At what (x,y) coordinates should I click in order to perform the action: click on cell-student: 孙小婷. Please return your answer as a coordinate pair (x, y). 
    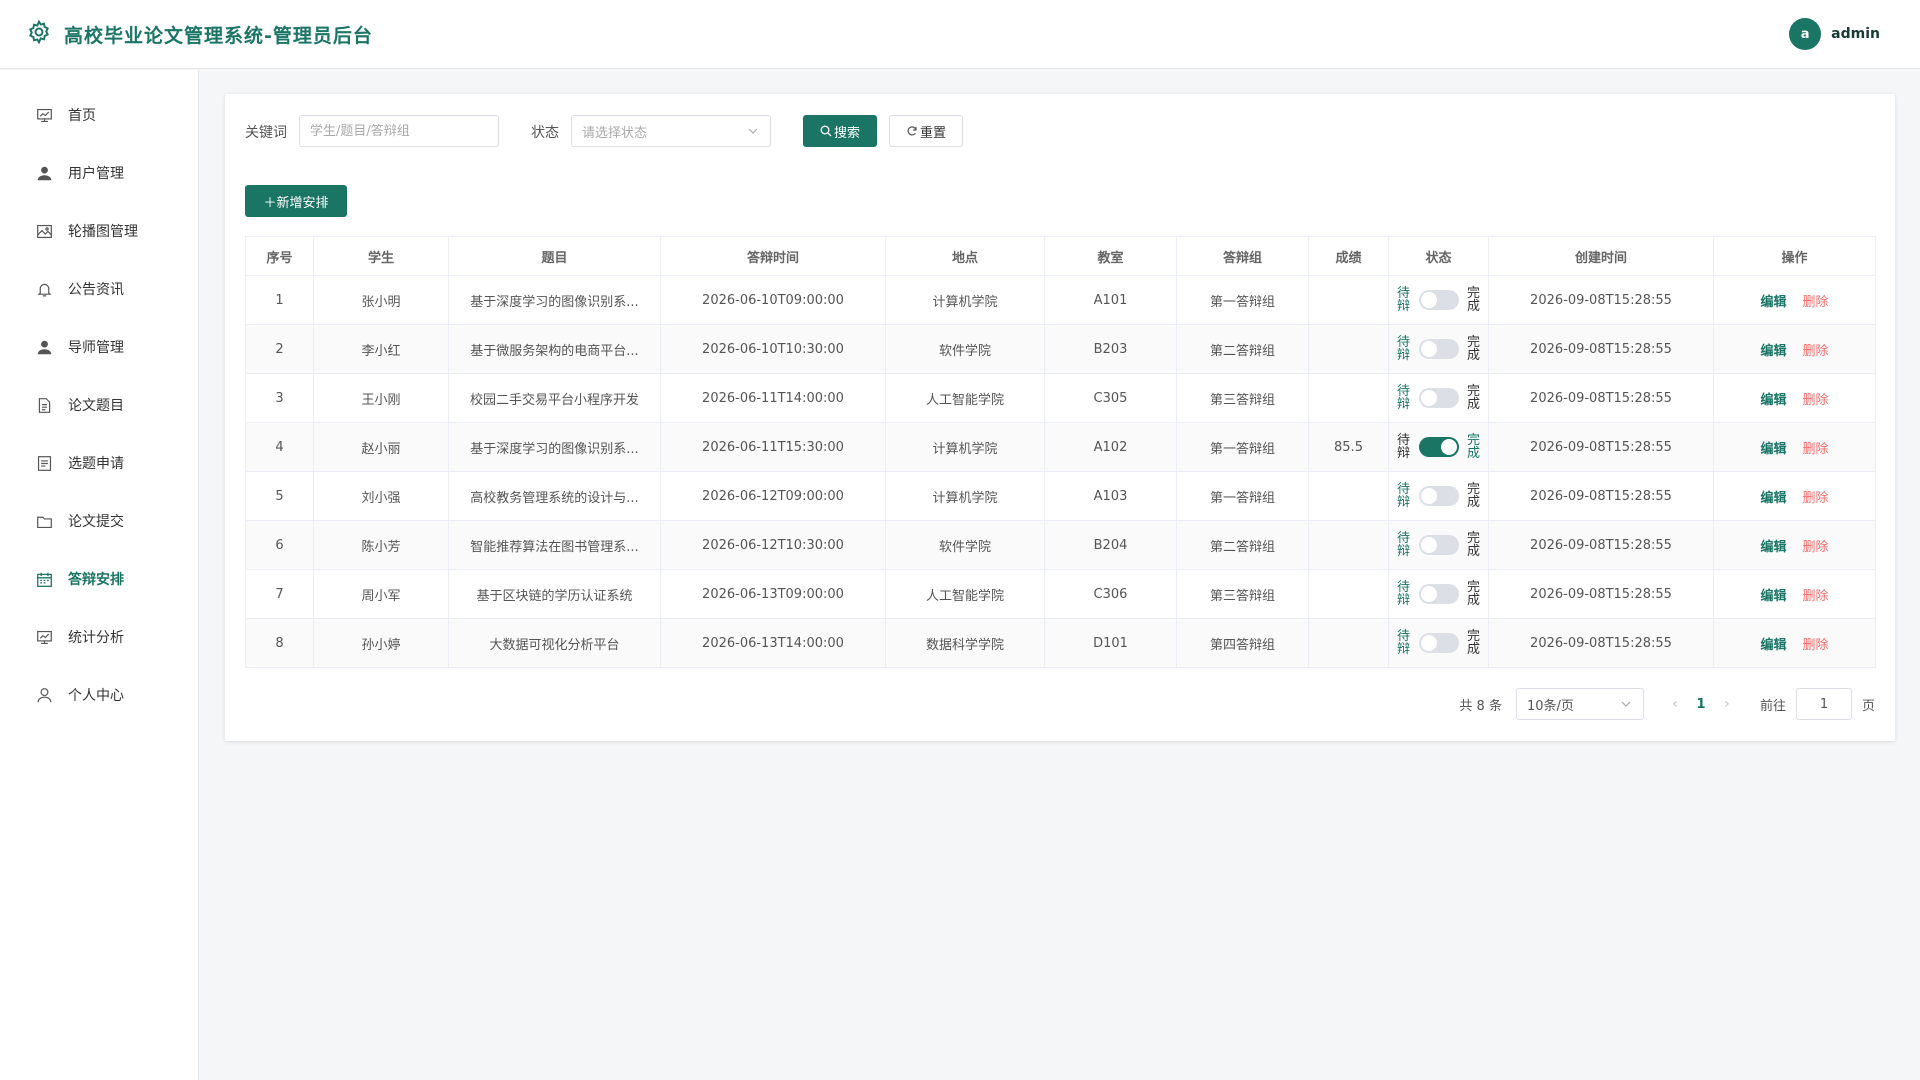
    Looking at the image, I should click on (381, 643).